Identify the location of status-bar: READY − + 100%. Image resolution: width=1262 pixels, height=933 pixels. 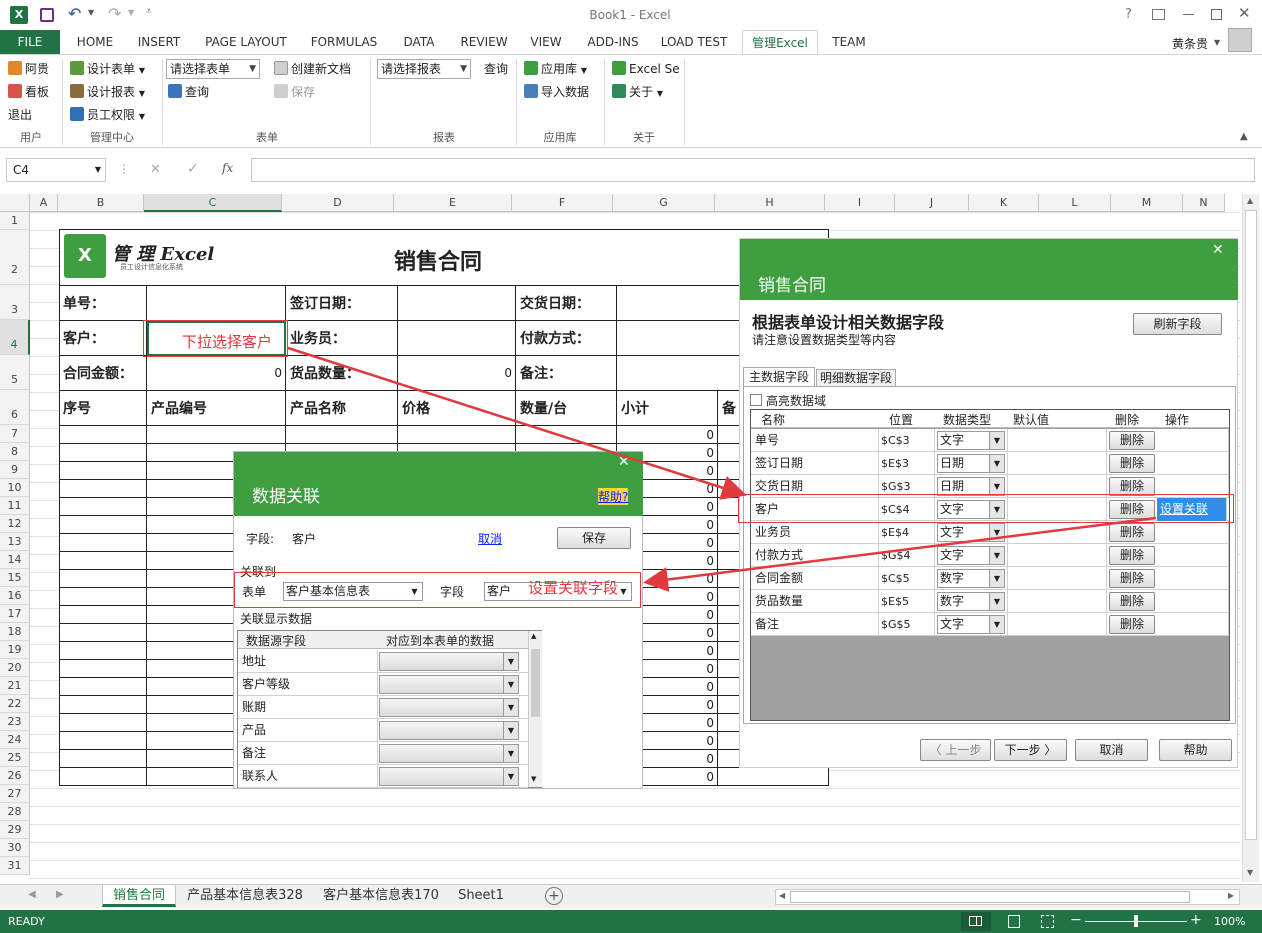
(631, 921).